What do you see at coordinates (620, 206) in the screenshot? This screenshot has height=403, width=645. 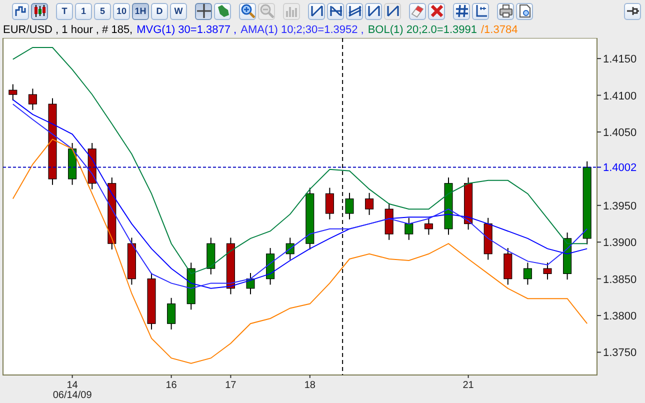 I see `axis-label: 1.3950` at bounding box center [620, 206].